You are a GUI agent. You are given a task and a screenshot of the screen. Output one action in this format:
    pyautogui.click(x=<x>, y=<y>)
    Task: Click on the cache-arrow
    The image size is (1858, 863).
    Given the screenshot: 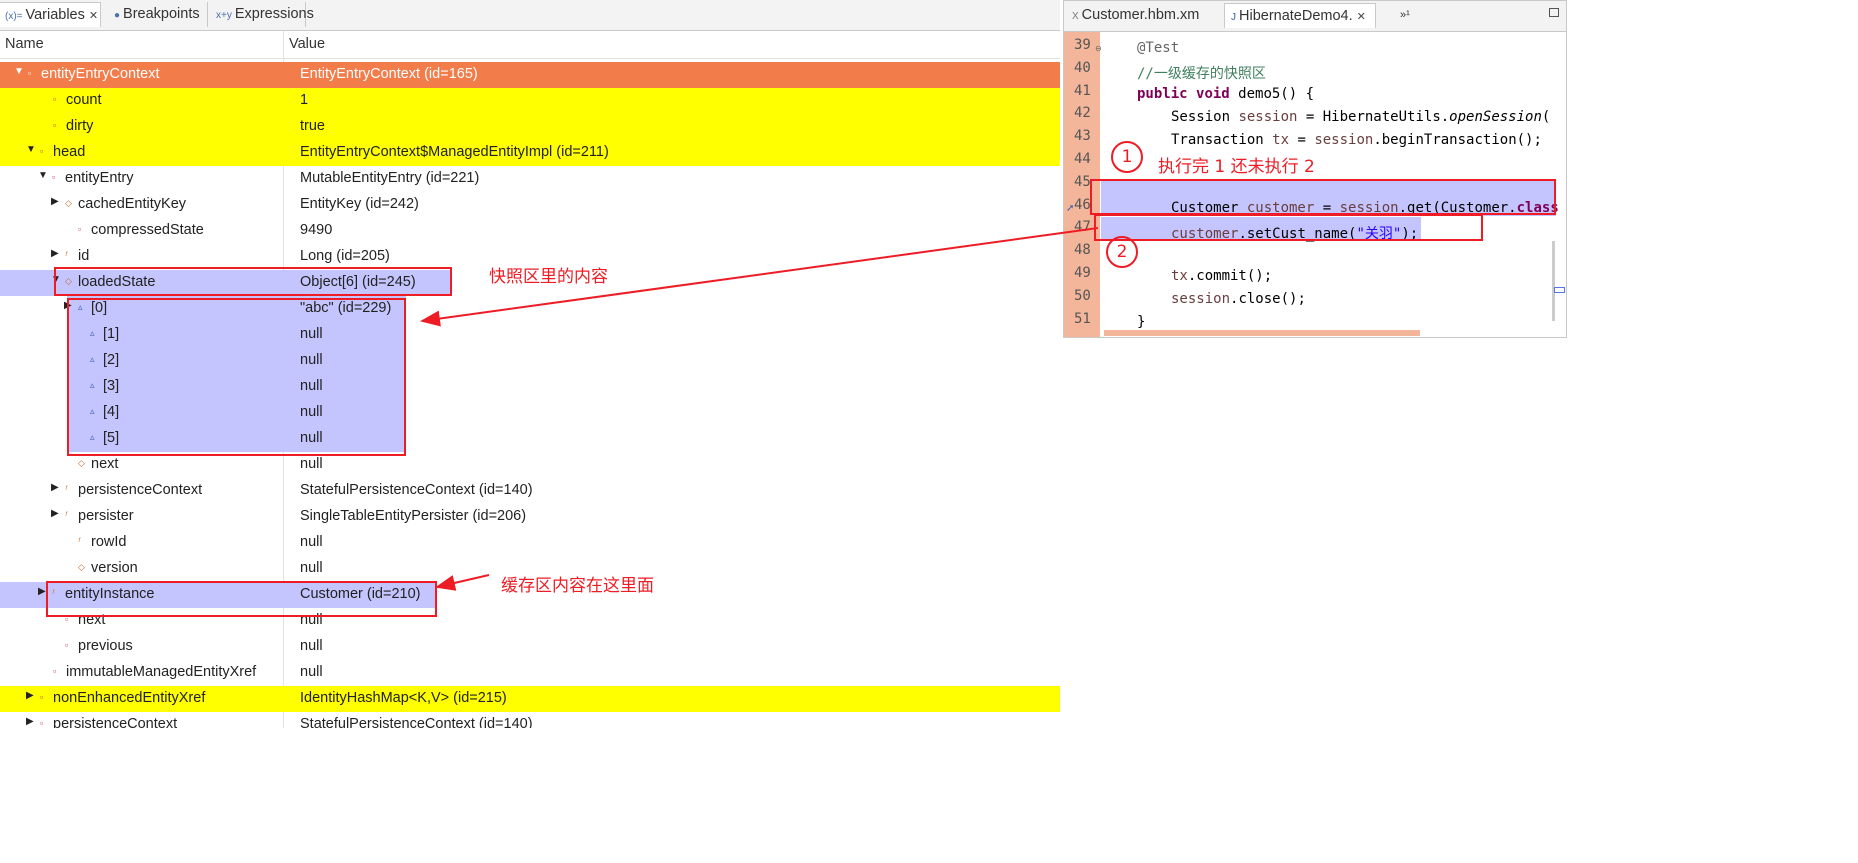 What is the action you would take?
    pyautogui.click(x=462, y=582)
    